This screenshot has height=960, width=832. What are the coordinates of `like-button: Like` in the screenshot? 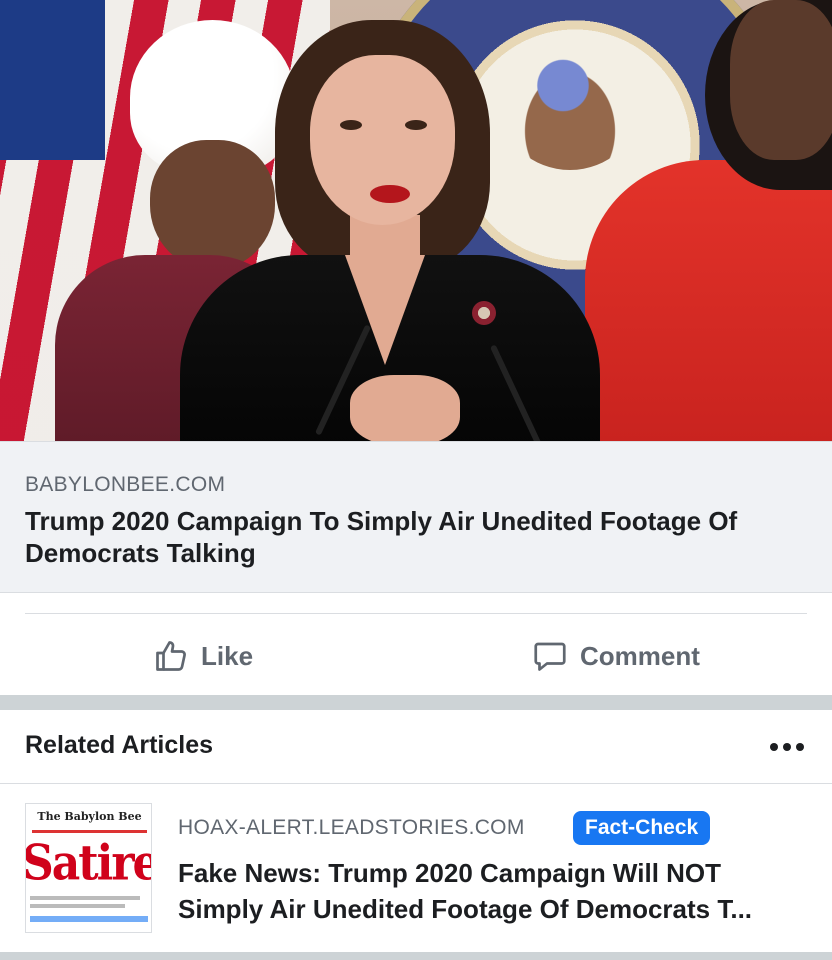 It's located at (203, 656).